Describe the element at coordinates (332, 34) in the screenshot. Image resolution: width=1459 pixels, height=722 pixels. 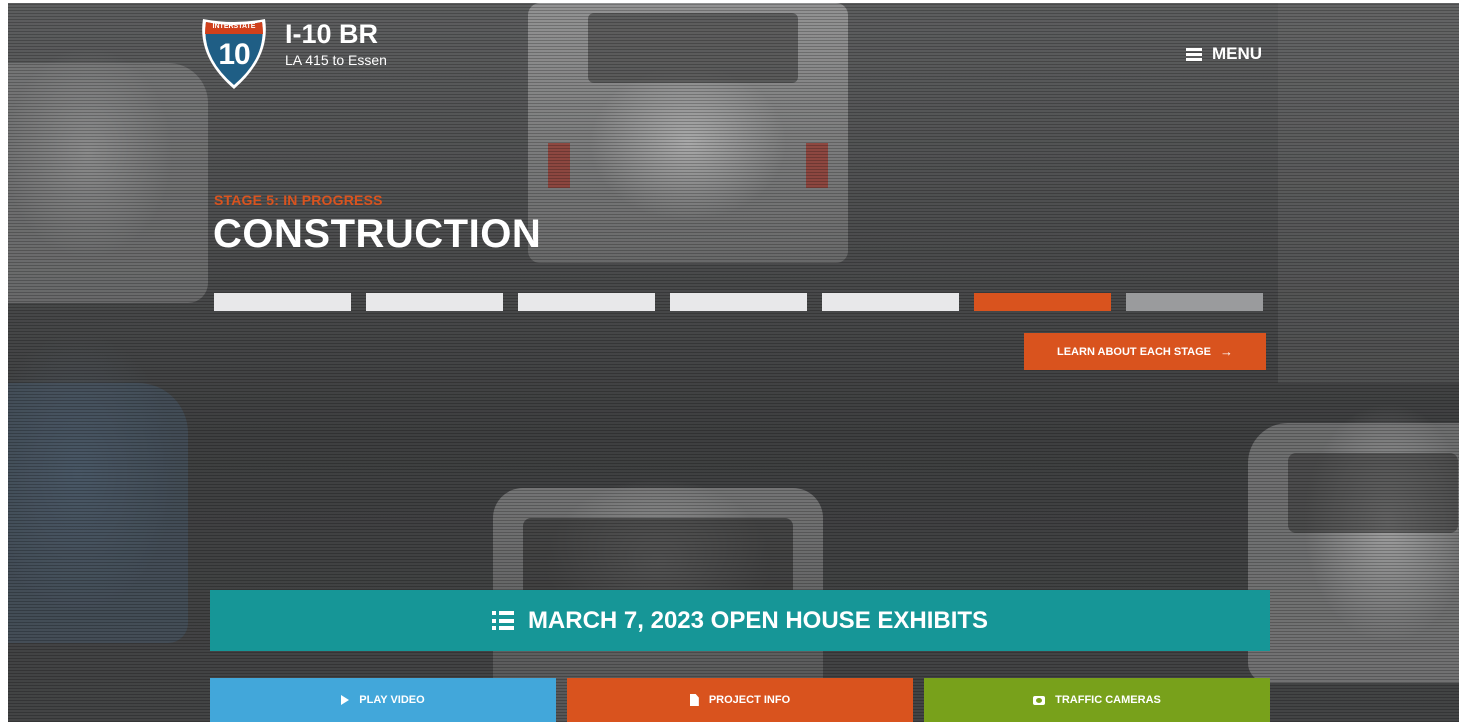
I see `site-title: I-10 BR` at that location.